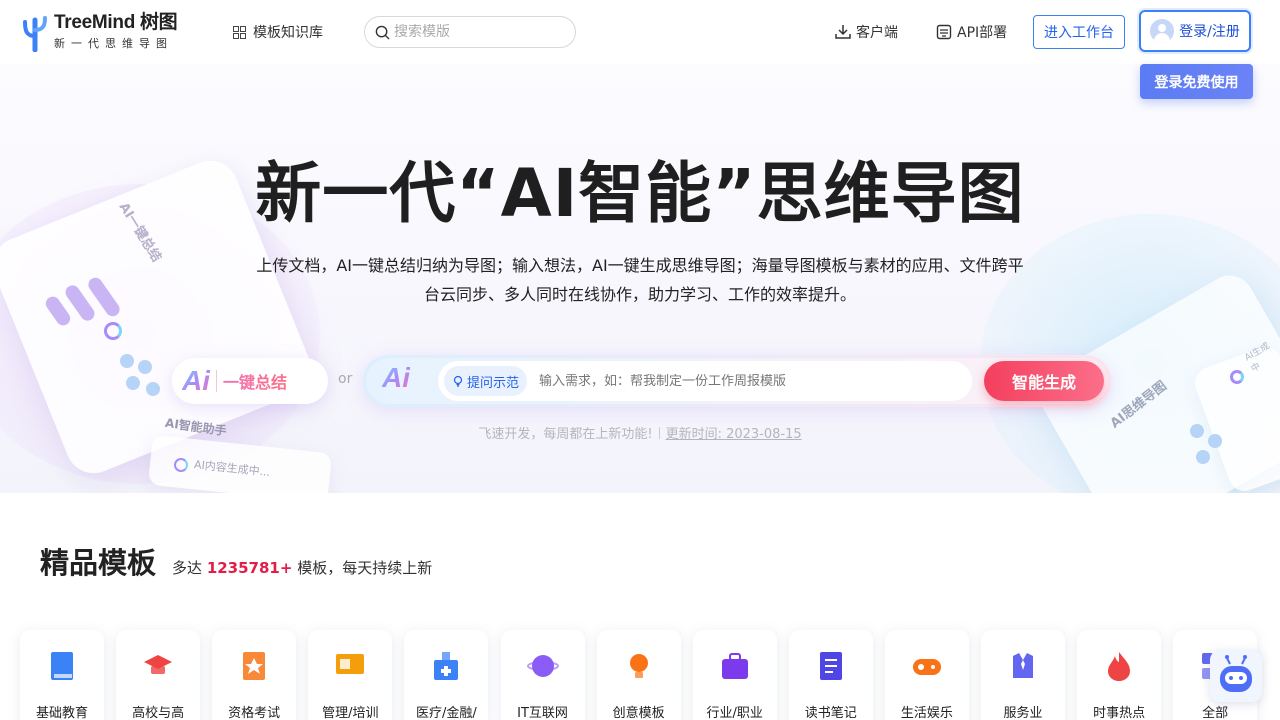 This screenshot has height=720, width=1280. Describe the element at coordinates (831, 667) in the screenshot. I see `notebook-icon` at that location.